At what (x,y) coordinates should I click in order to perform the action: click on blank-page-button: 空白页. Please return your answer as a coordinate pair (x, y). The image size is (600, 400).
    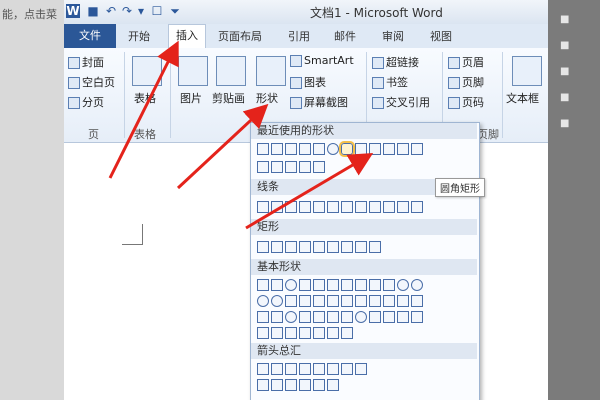
    Looking at the image, I should click on (91, 82).